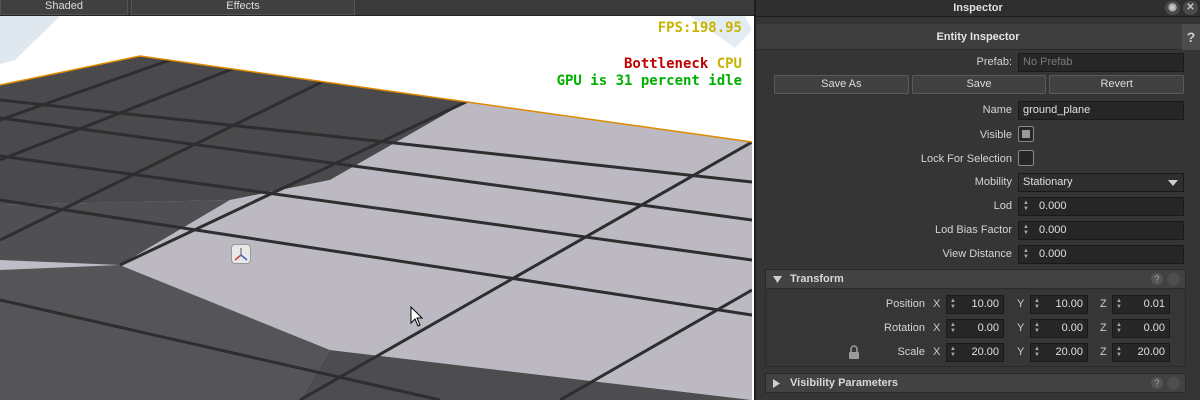 Image resolution: width=1200 pixels, height=400 pixels. What do you see at coordinates (243, 7) in the screenshot?
I see `tab-effects: Effects` at bounding box center [243, 7].